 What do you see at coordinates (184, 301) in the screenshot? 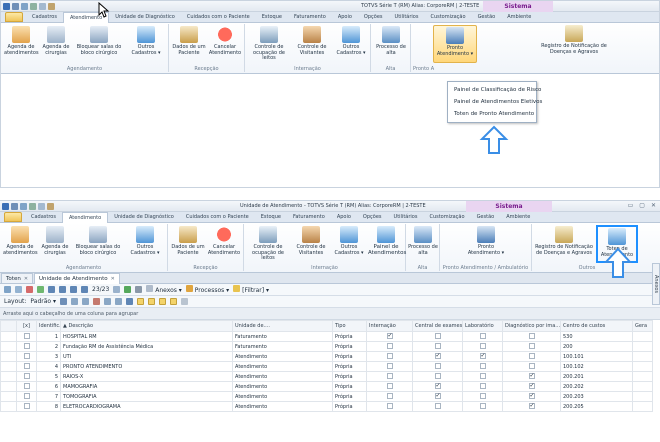
I see `text-icon` at bounding box center [184, 301].